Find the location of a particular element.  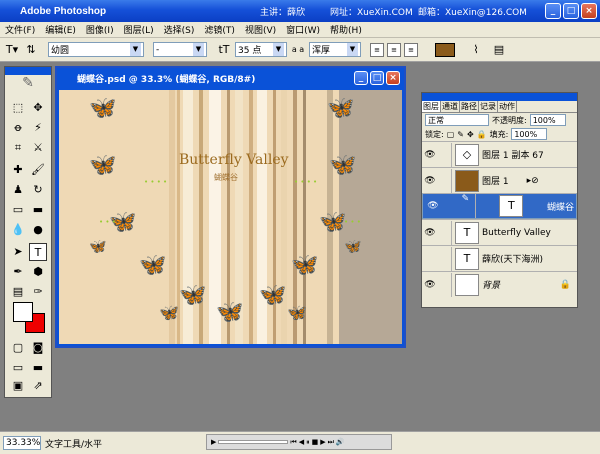

eyedropper-icon: ✑ is located at coordinates (38, 292).